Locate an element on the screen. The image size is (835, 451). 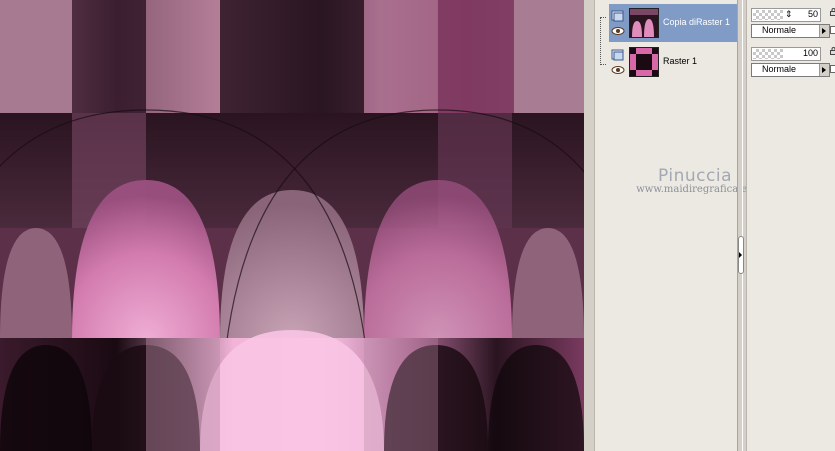
layer-row-copia-raster-1: Copia diRaster 1 is located at coordinates (673, 23).